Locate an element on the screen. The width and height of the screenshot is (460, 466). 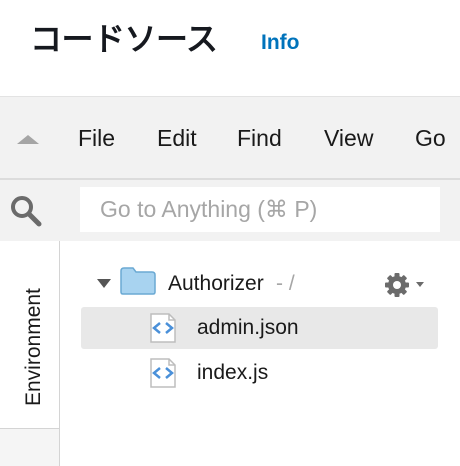
collapse-arrow-icon is located at coordinates (28, 139).